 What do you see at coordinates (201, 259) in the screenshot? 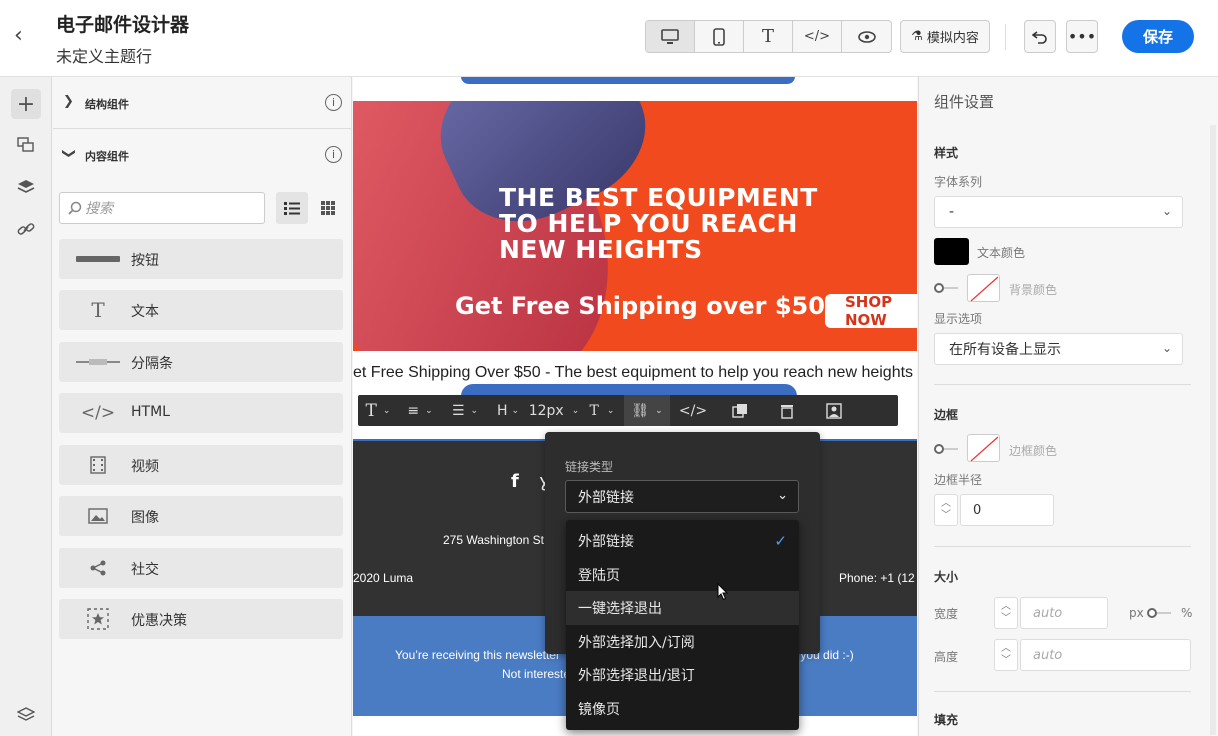
I see `component-button: 按钮` at bounding box center [201, 259].